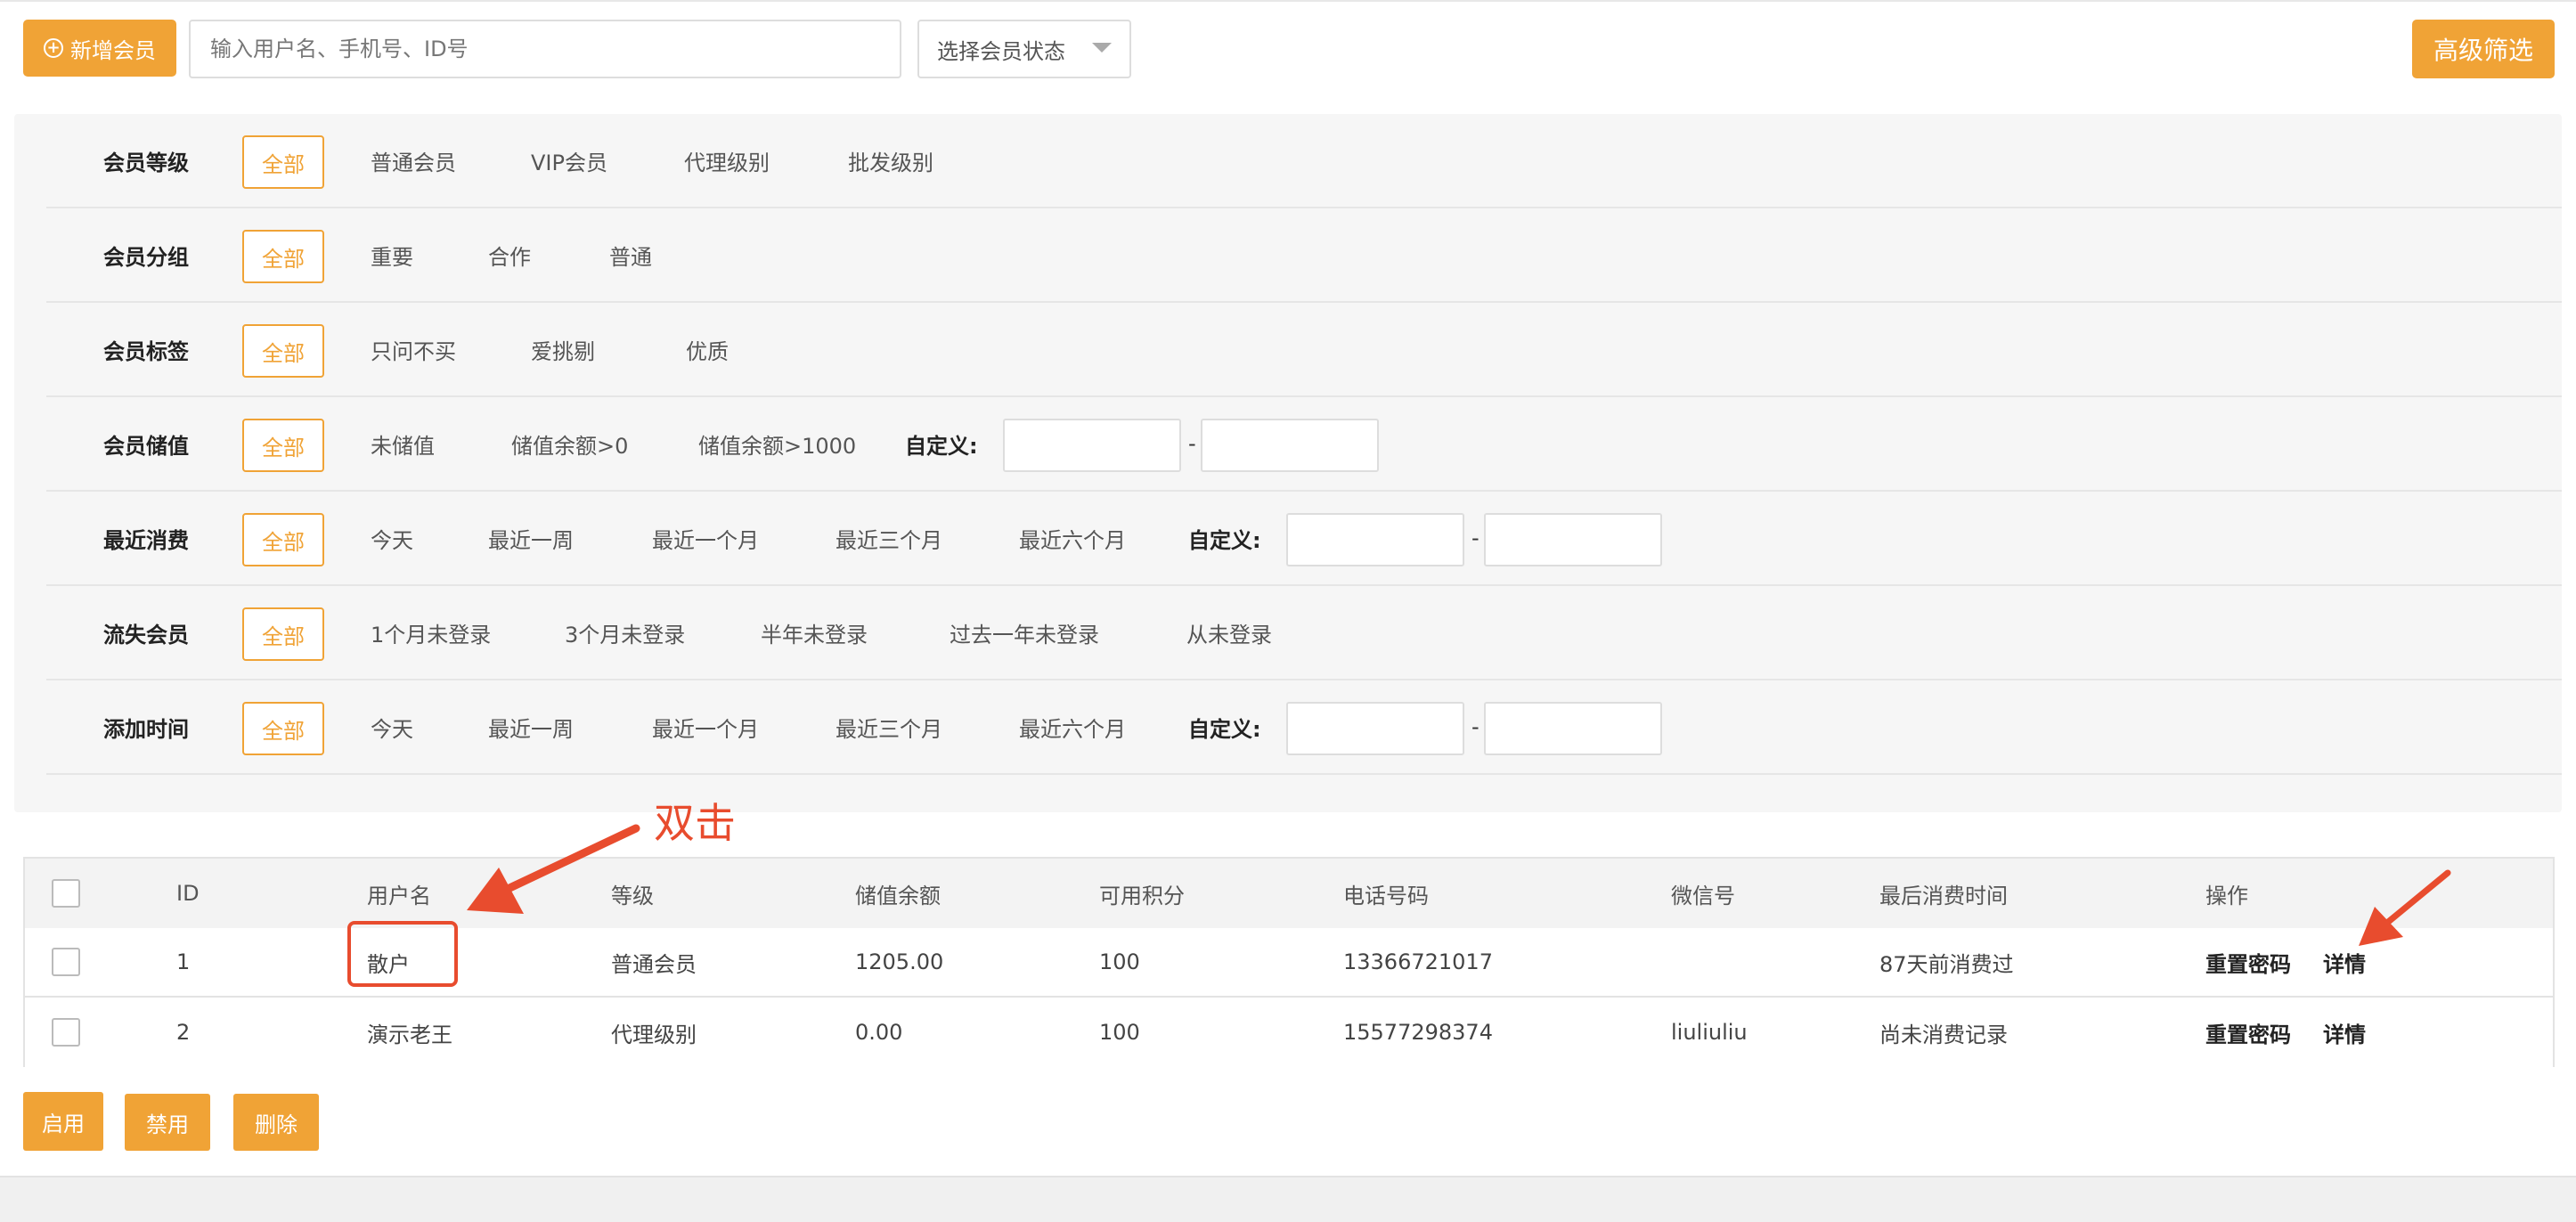 The width and height of the screenshot is (2576, 1222). What do you see at coordinates (890, 160) in the screenshot?
I see `filter-option: 批发级别` at bounding box center [890, 160].